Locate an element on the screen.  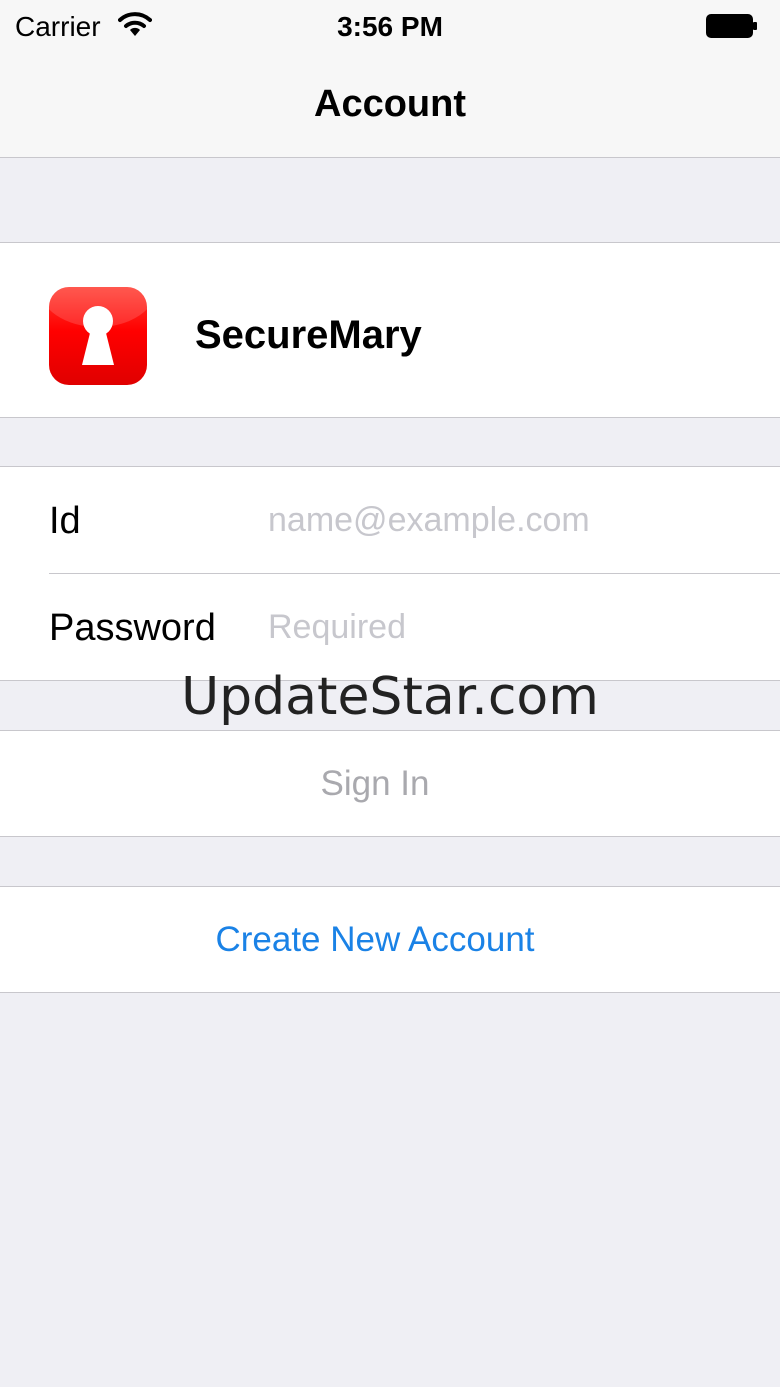
keyhole-icon is located at coordinates (98, 336).